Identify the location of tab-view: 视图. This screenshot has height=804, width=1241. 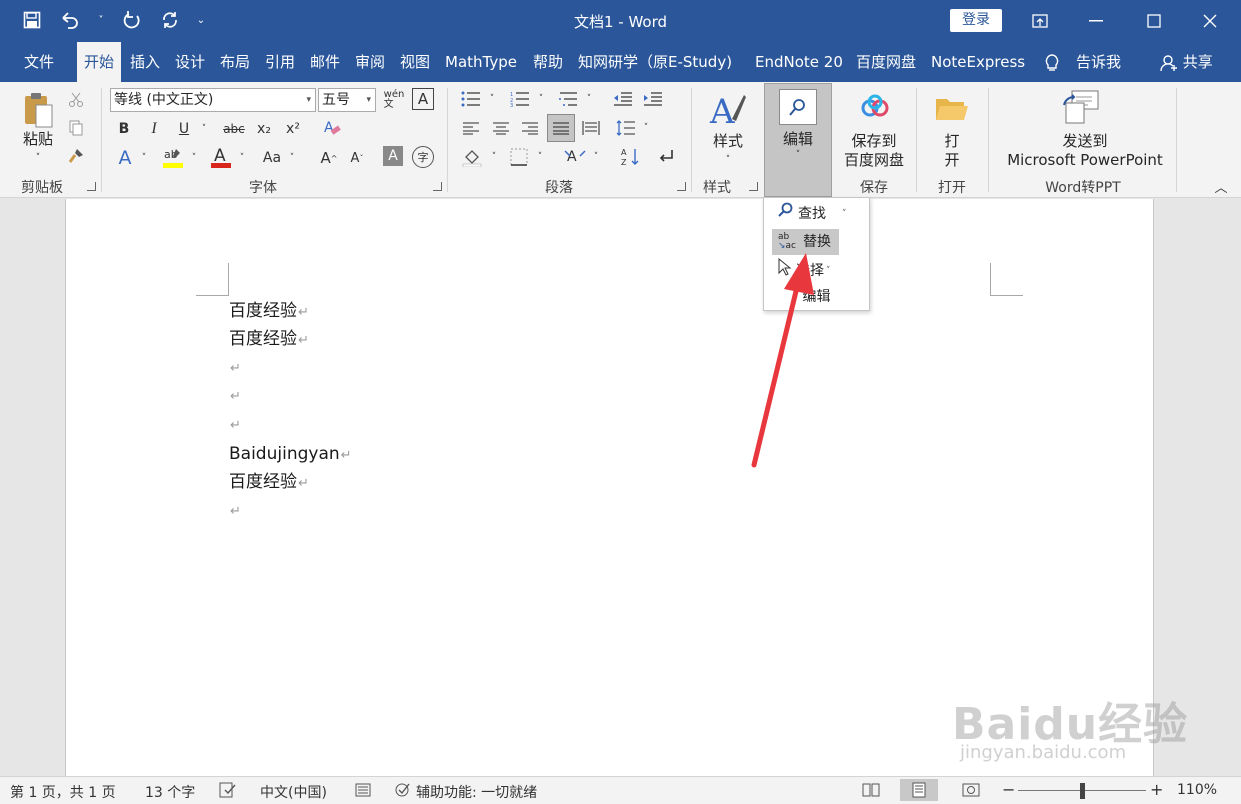
(415, 62).